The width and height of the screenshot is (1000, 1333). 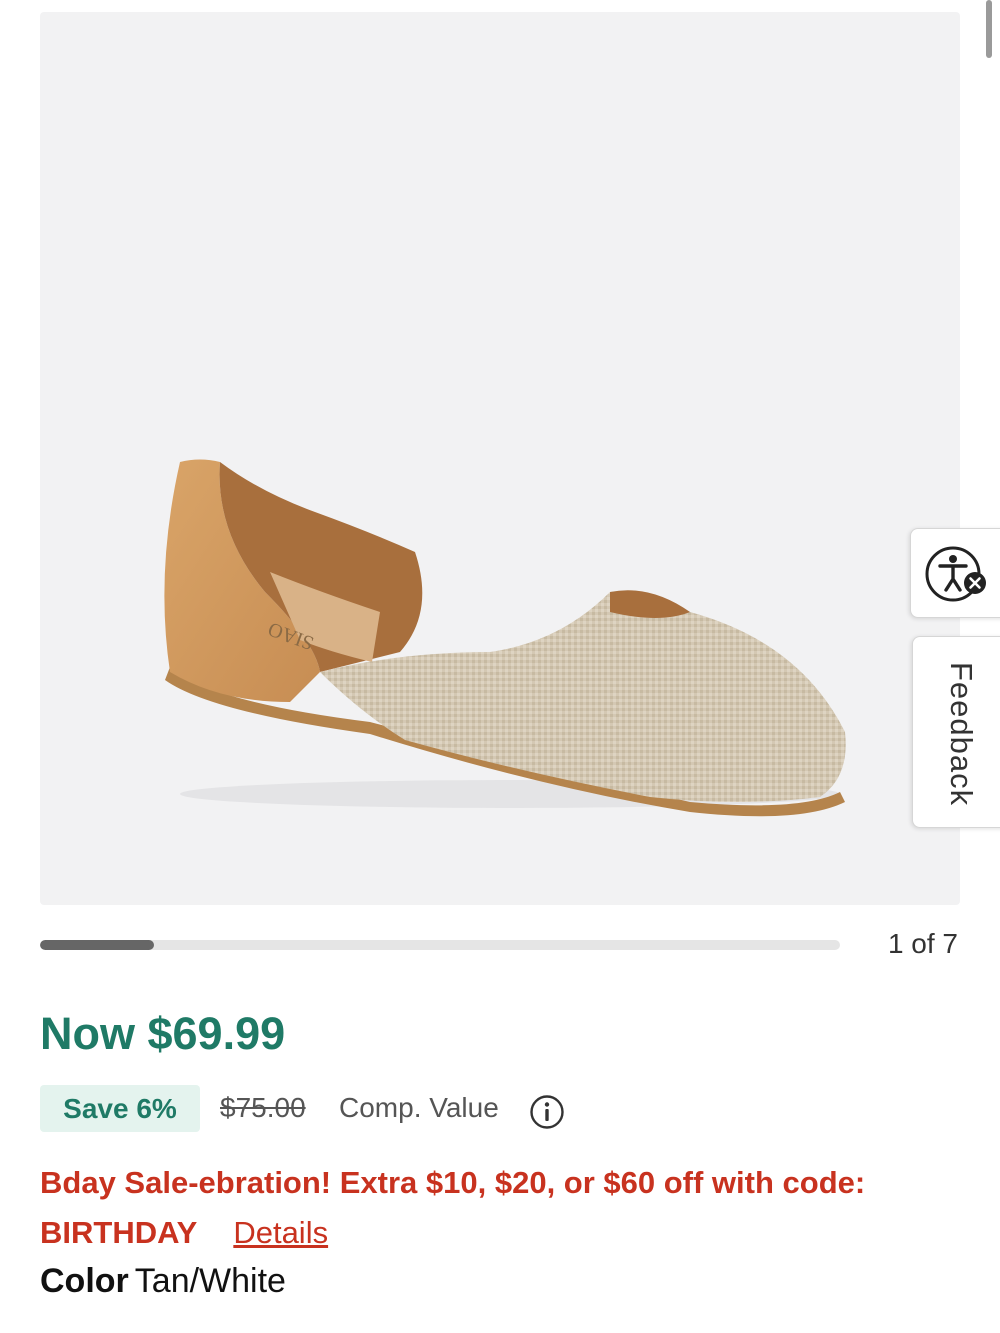 What do you see at coordinates (84, 1281) in the screenshot?
I see `color-label: Color` at bounding box center [84, 1281].